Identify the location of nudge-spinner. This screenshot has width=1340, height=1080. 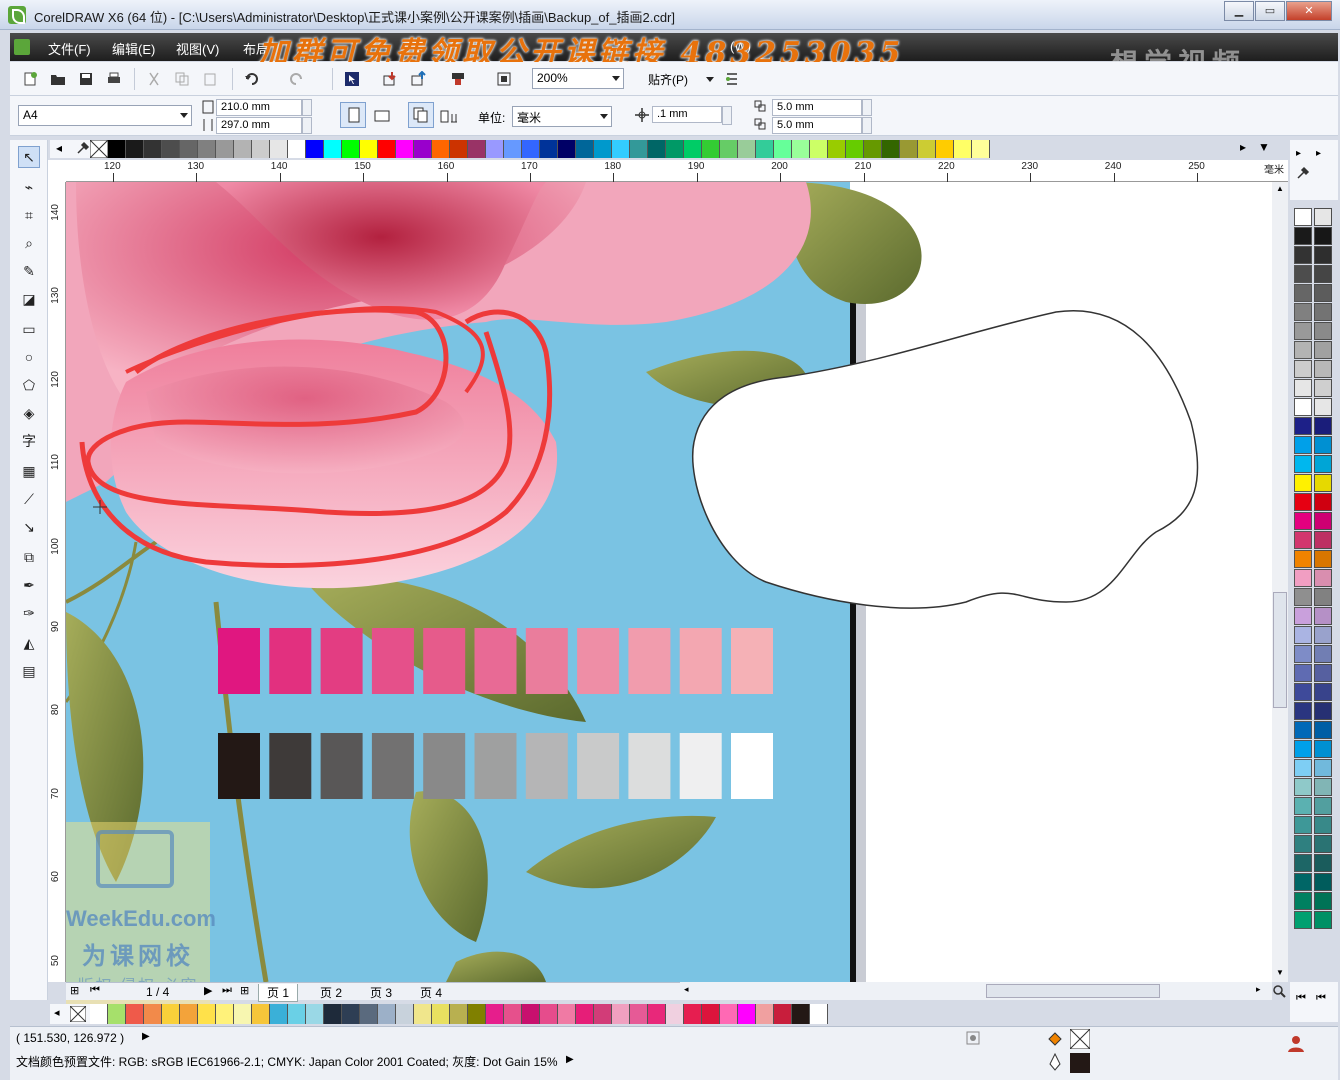
(727, 115).